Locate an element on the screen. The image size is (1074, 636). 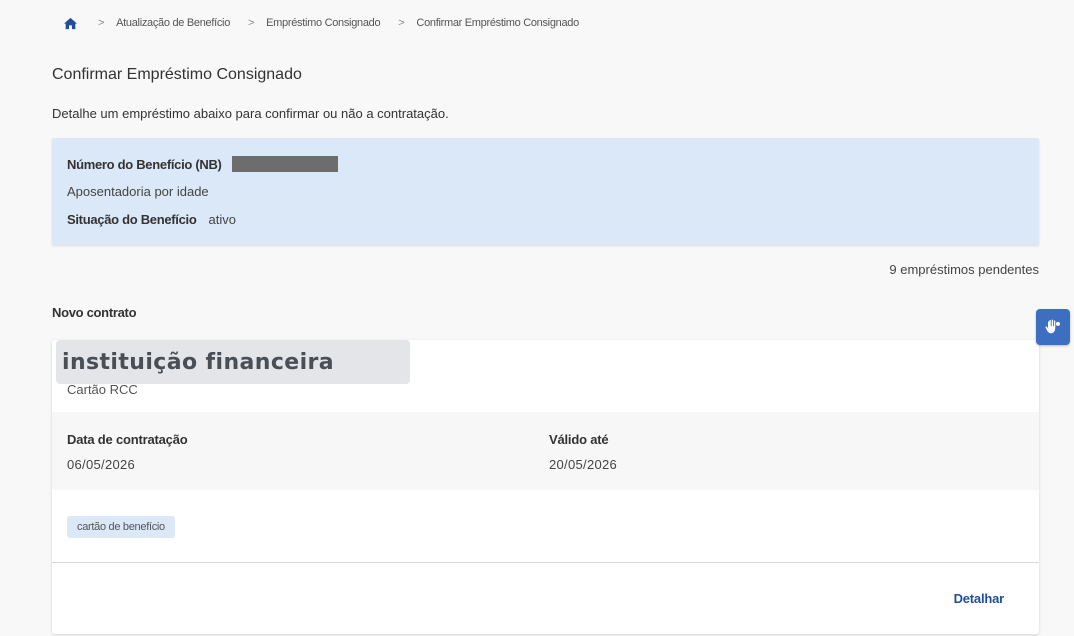
page-title: Confirmar Empréstimo Consignado is located at coordinates (177, 74).